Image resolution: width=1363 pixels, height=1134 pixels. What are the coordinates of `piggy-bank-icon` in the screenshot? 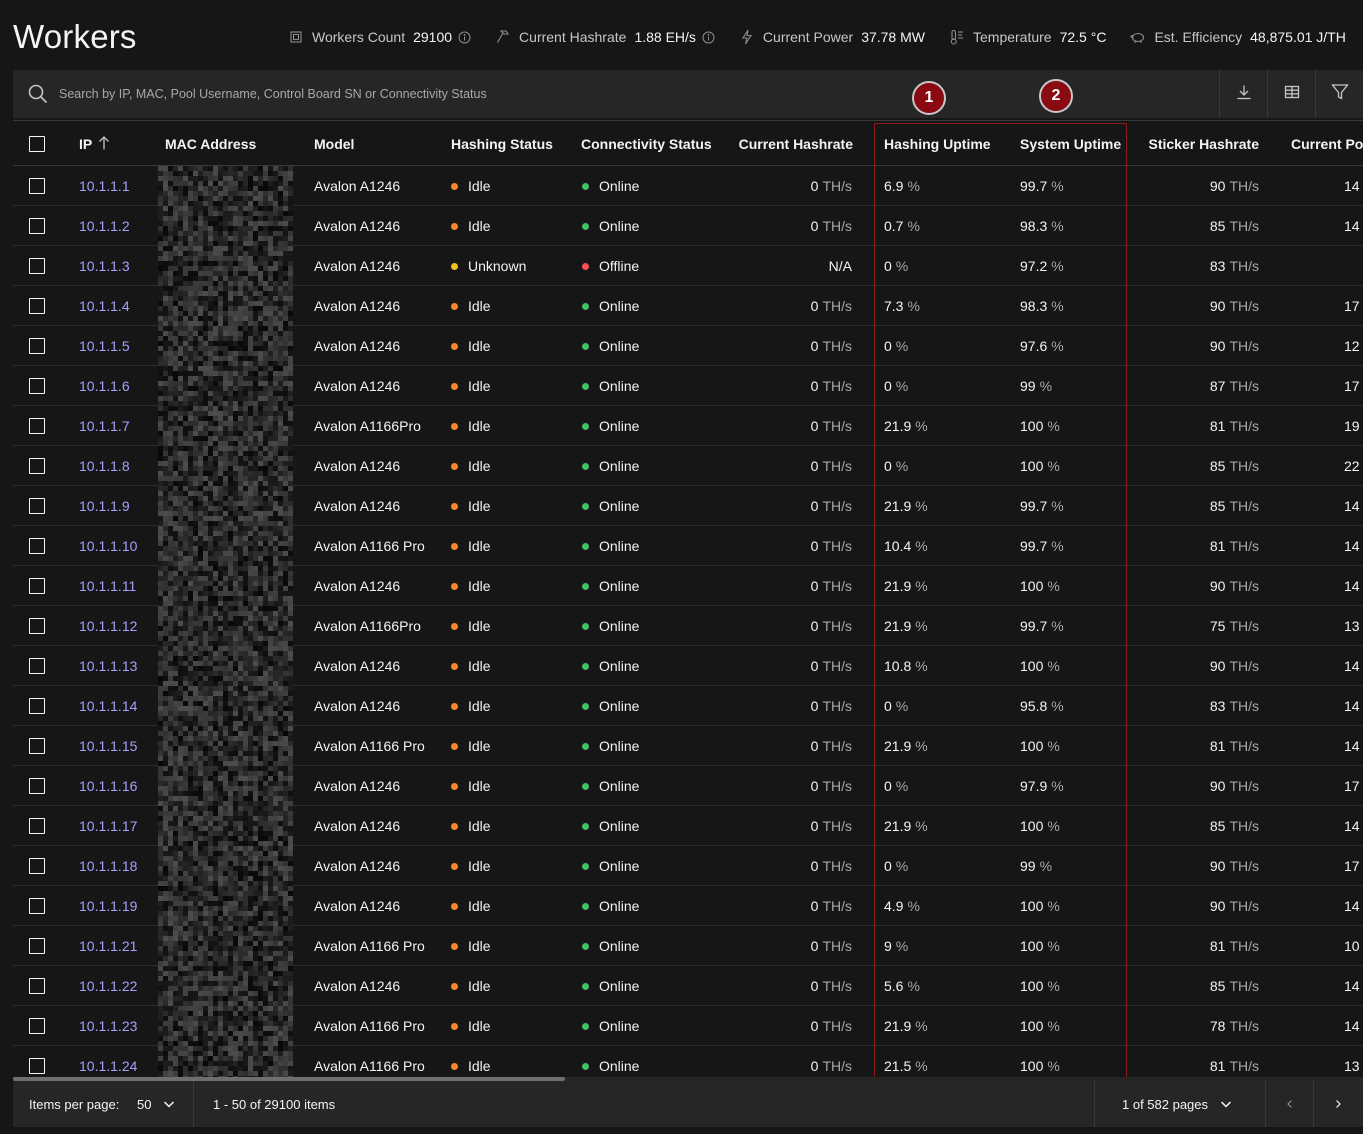 It's located at (1138, 37).